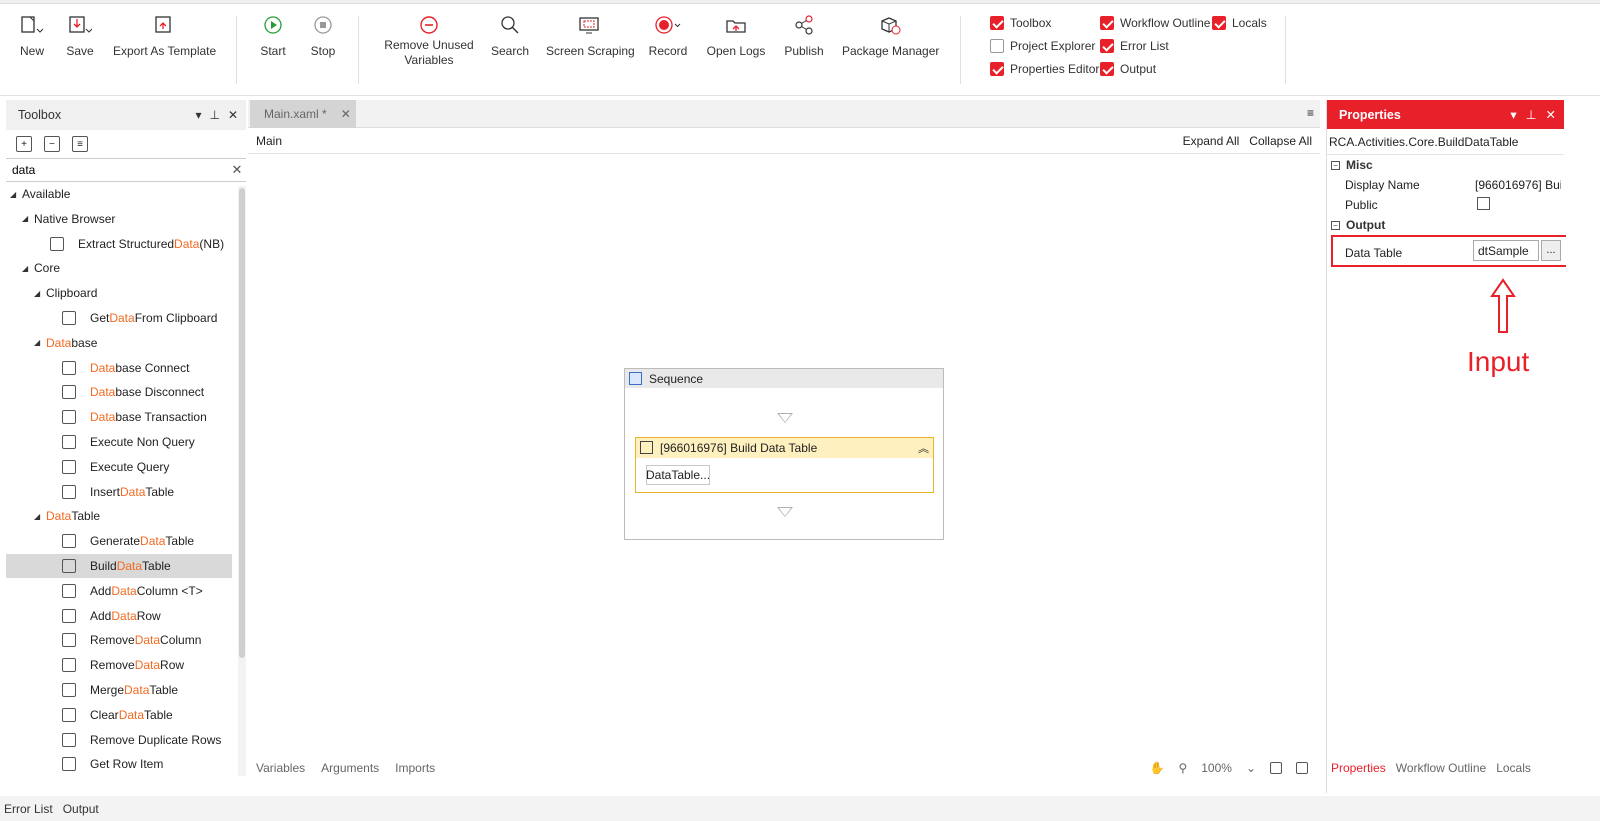  What do you see at coordinates (269, 141) in the screenshot?
I see `breadcrumb: Main` at bounding box center [269, 141].